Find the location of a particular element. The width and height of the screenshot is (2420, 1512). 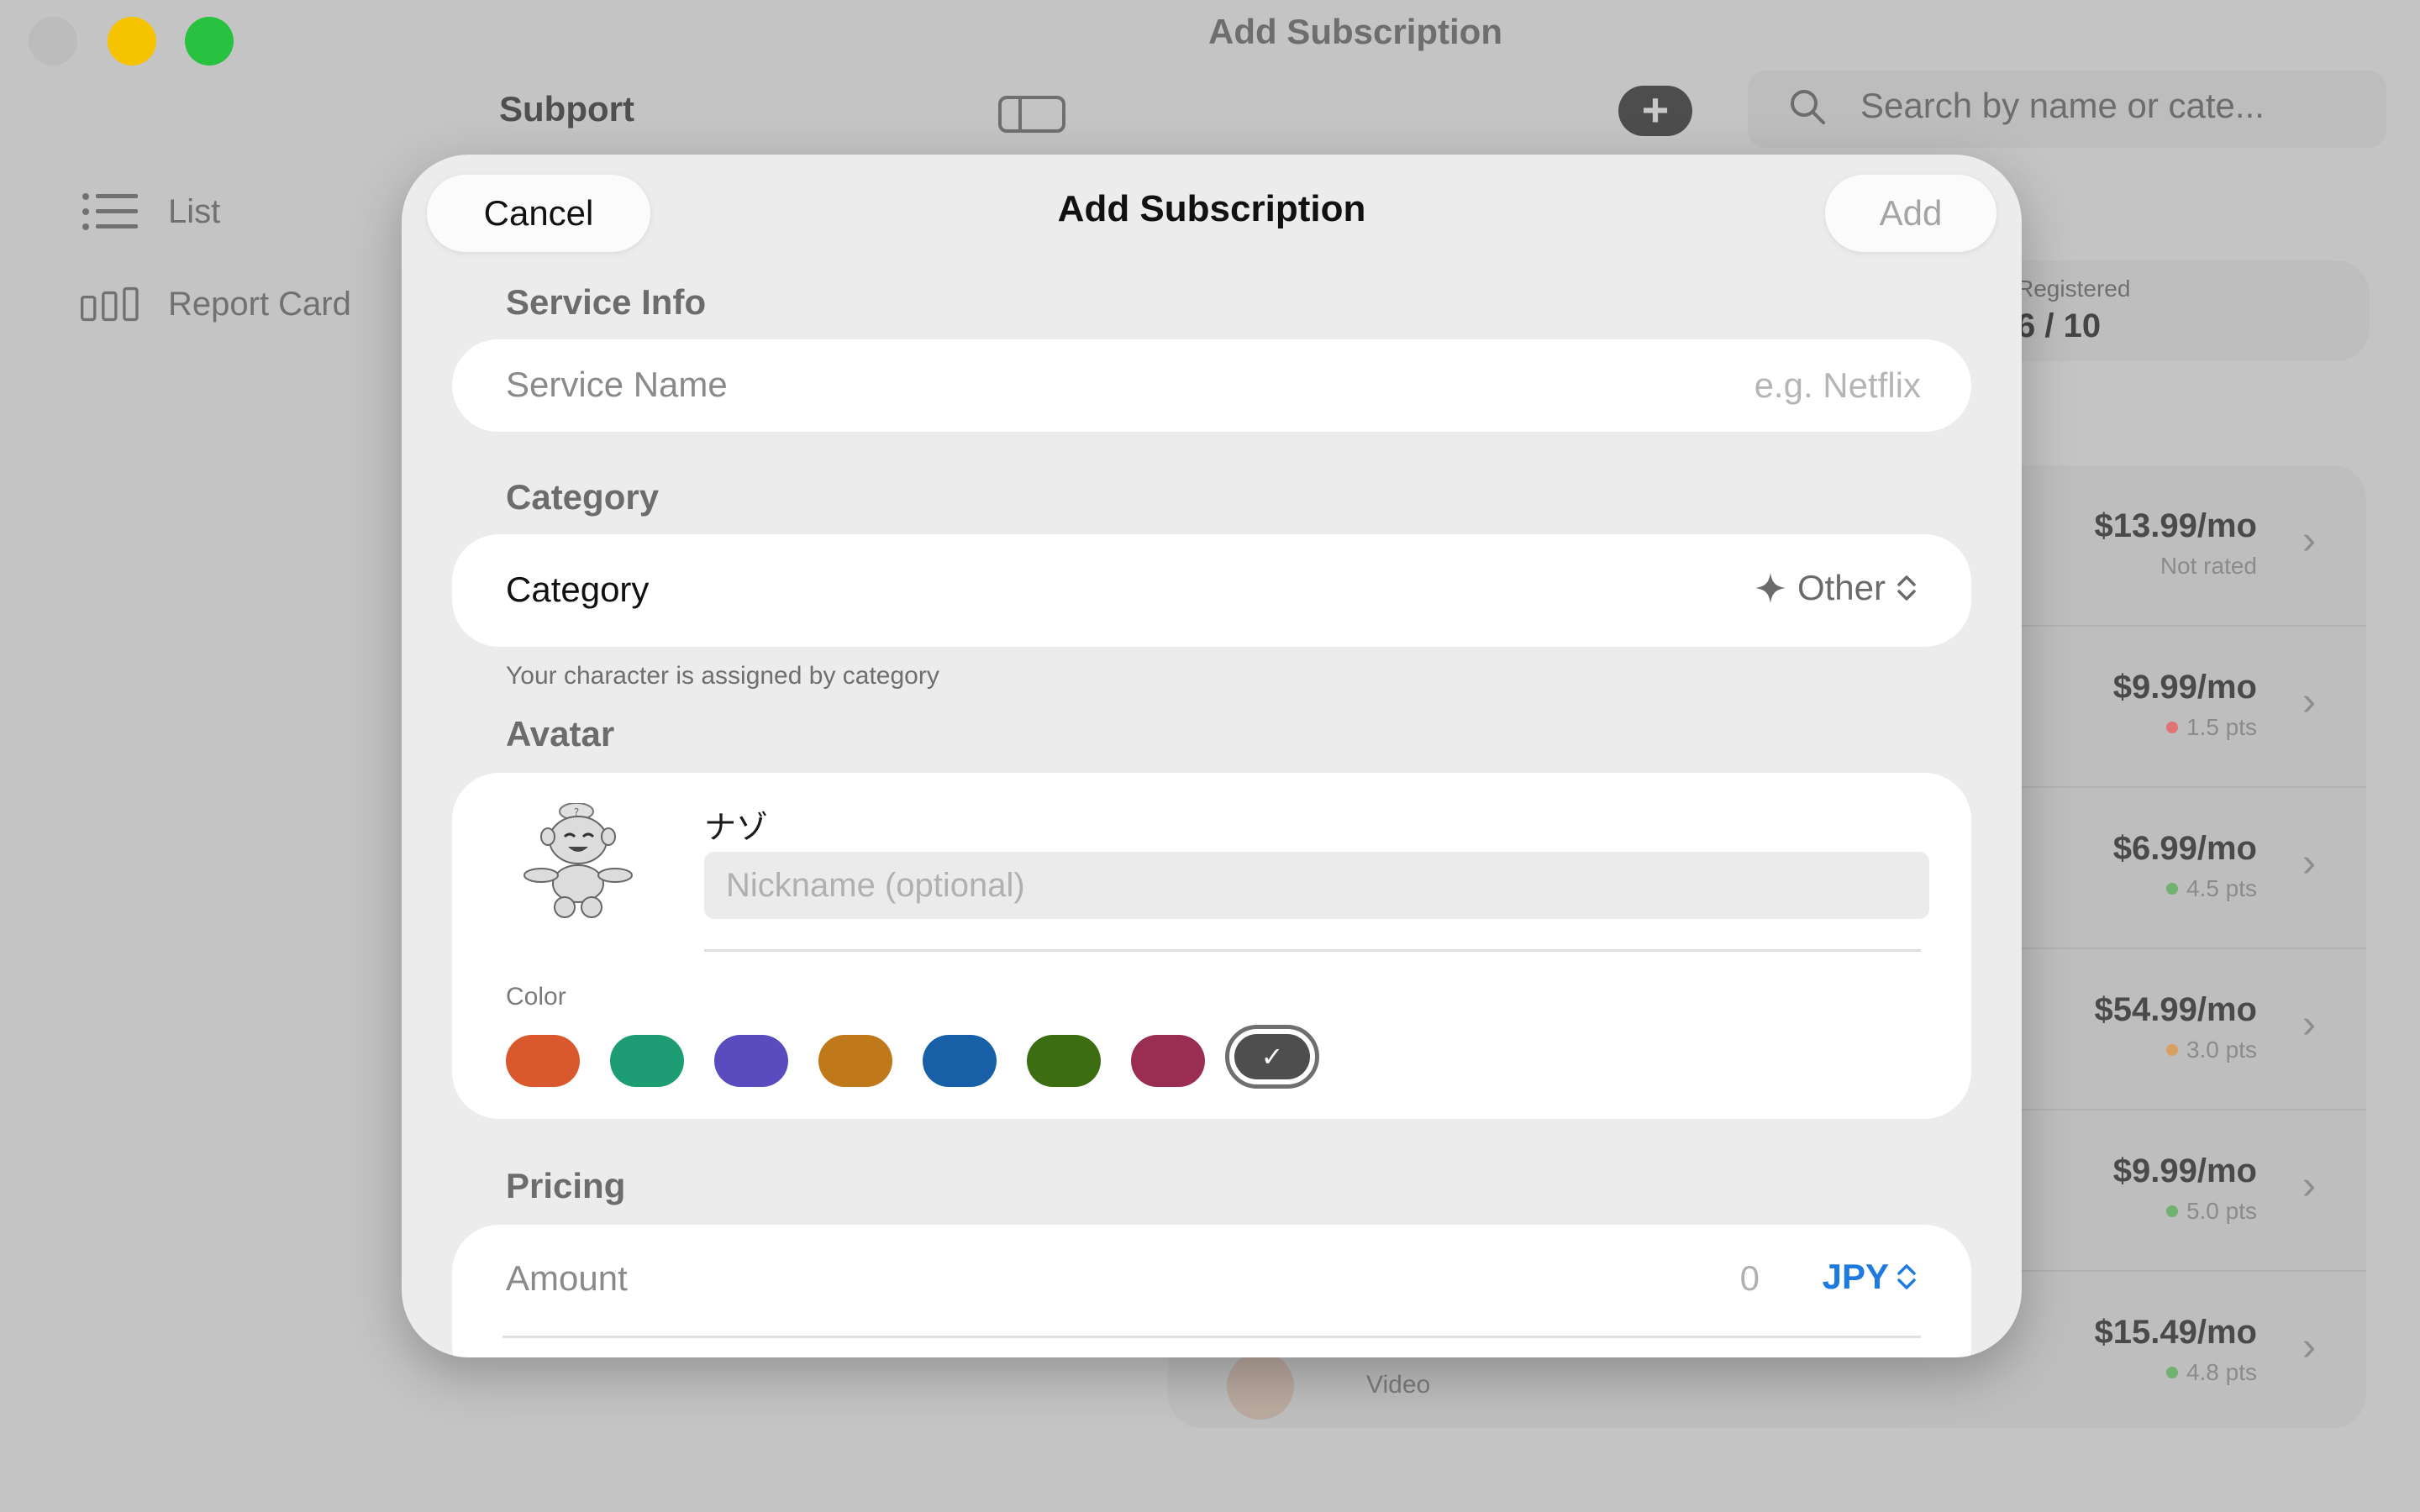

rating-text: 3.0 pts is located at coordinates (2221, 1050).